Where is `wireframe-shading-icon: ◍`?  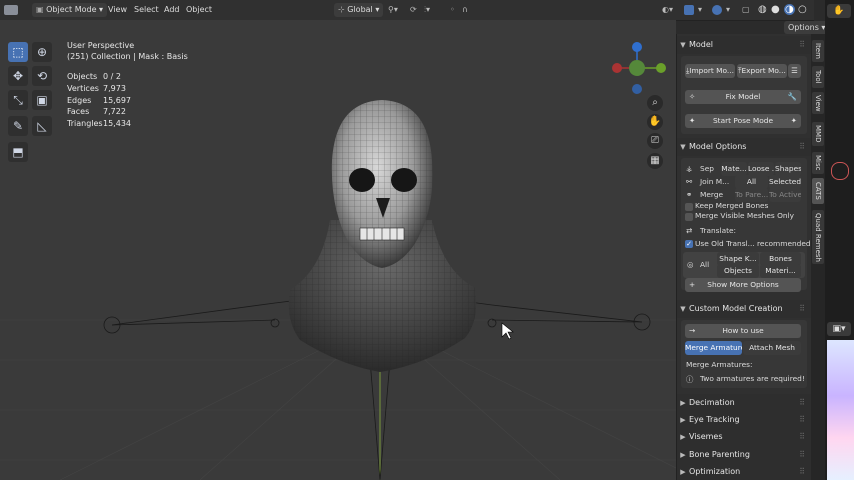 wireframe-shading-icon: ◍ is located at coordinates (762, 10).